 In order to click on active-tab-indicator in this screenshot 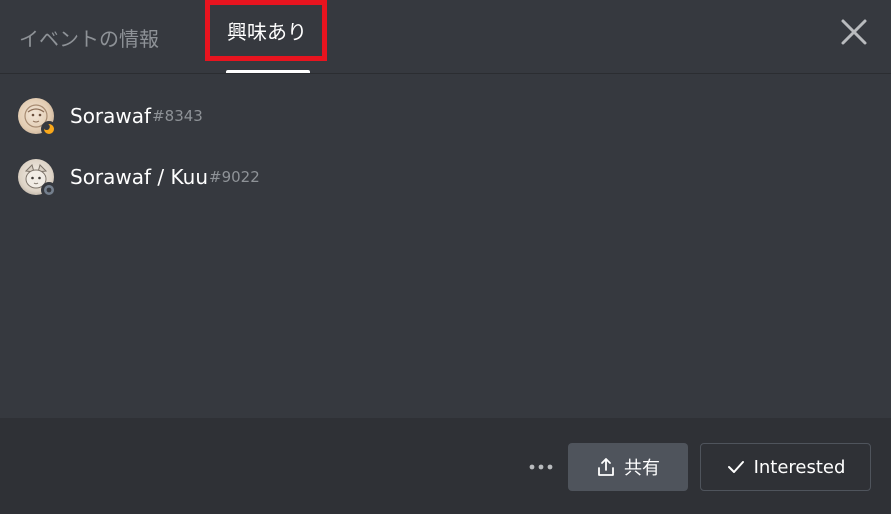, I will do `click(268, 71)`.